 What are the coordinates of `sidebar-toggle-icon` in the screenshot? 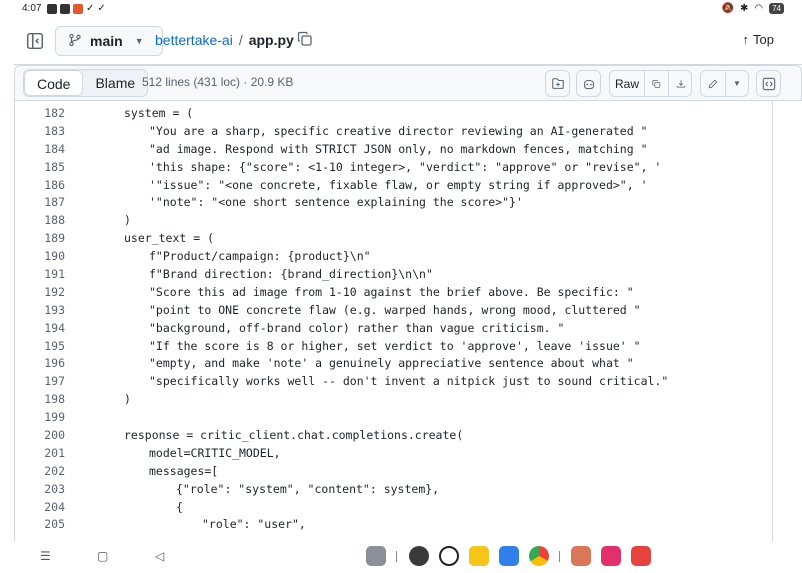 It's located at (35, 41).